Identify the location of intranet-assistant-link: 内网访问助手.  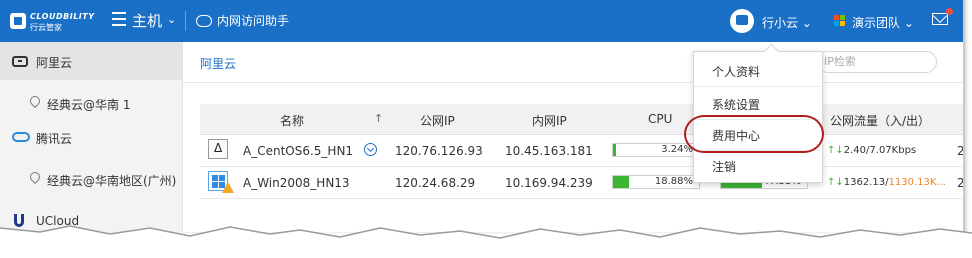
(242, 20).